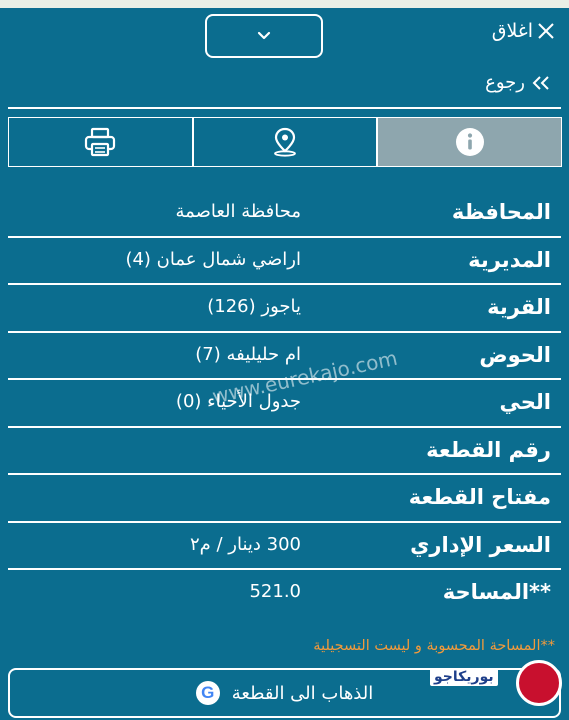 The height and width of the screenshot is (720, 569). Describe the element at coordinates (434, 646) in the screenshot. I see `area-footnote: **المساحة المحسوبة و ليست التسجيلية` at that location.